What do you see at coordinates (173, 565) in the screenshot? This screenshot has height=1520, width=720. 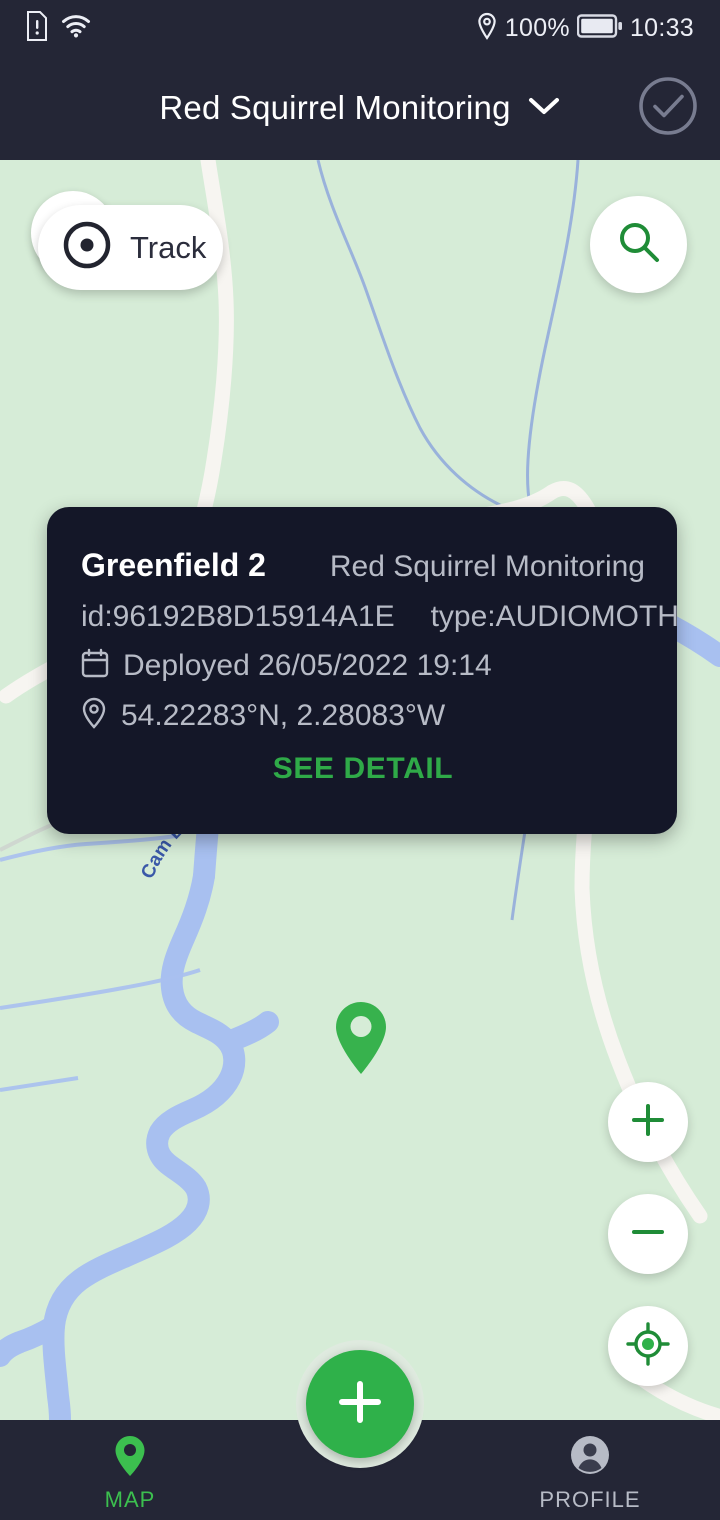 I see `device-name: Greenfield 2` at bounding box center [173, 565].